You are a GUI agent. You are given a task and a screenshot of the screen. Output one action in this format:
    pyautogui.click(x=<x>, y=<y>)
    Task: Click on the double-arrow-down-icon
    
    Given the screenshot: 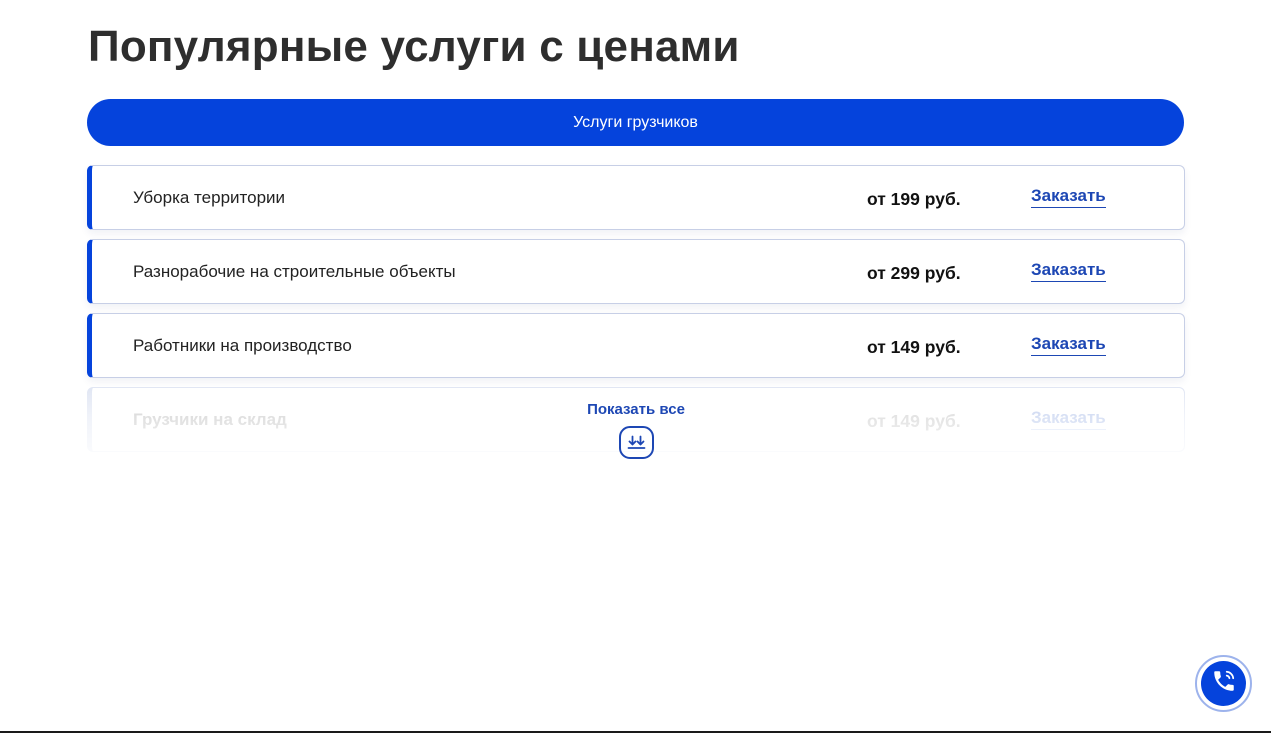 What is the action you would take?
    pyautogui.click(x=636, y=442)
    